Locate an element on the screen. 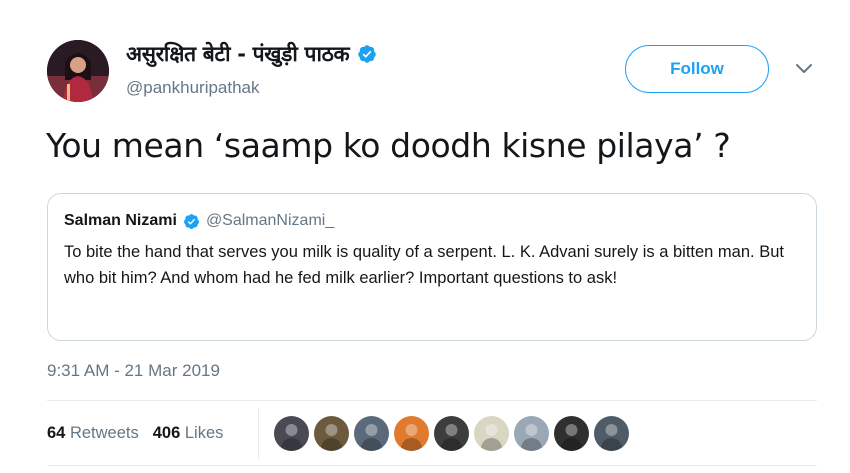 The image size is (850, 473). retweets-count: 64 is located at coordinates (56, 433).